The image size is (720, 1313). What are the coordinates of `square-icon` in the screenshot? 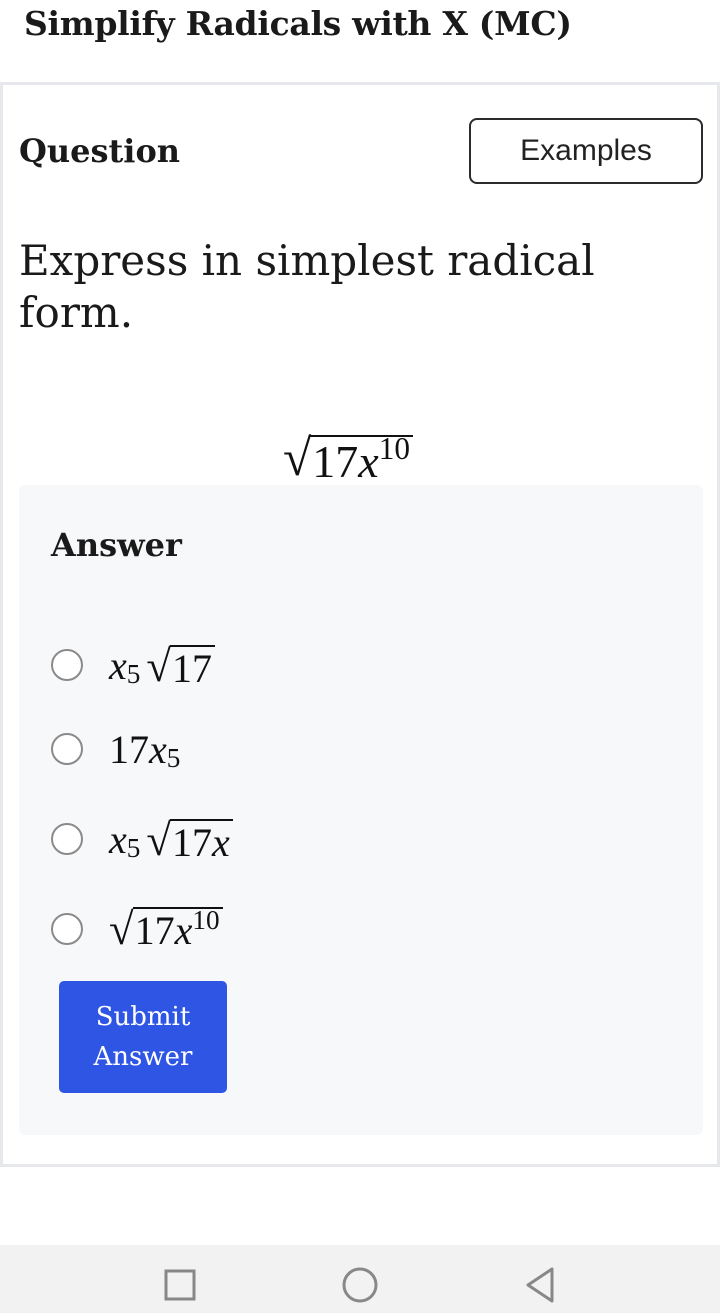 It's located at (180, 1285).